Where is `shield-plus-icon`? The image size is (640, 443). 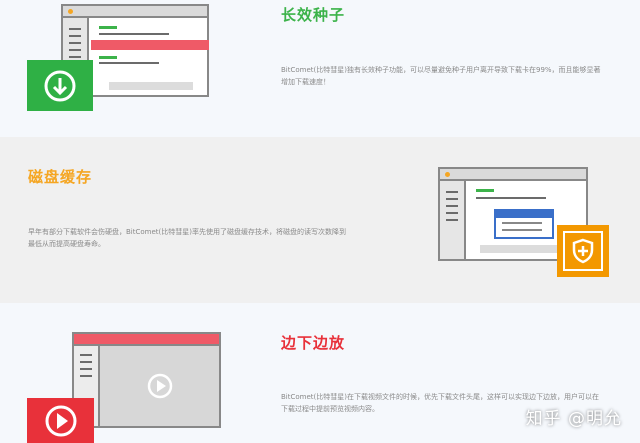
shield-plus-icon is located at coordinates (583, 251).